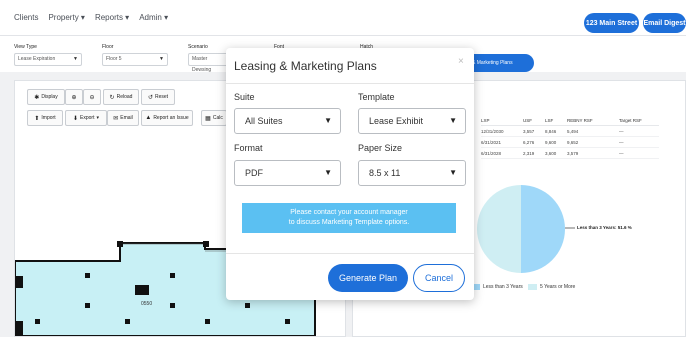 This screenshot has width=686, height=337. What do you see at coordinates (86, 118) in the screenshot?
I see `export-button: ⬇ Export ▾` at bounding box center [86, 118].